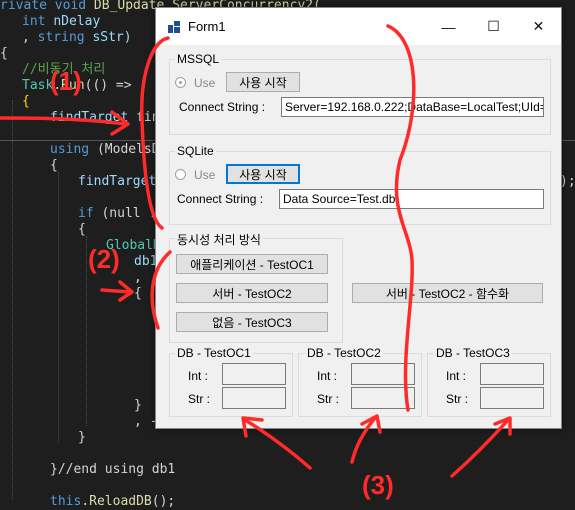 The height and width of the screenshot is (510, 575). Describe the element at coordinates (480, 448) in the screenshot. I see `annotation-arrow-3c` at that location.